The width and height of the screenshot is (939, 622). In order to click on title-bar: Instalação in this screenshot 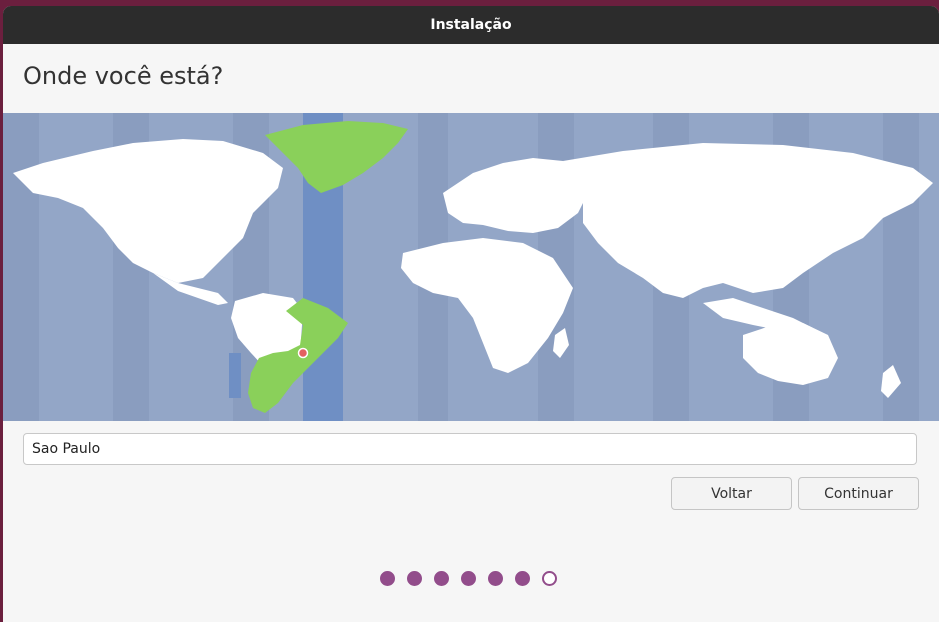, I will do `click(471, 25)`.